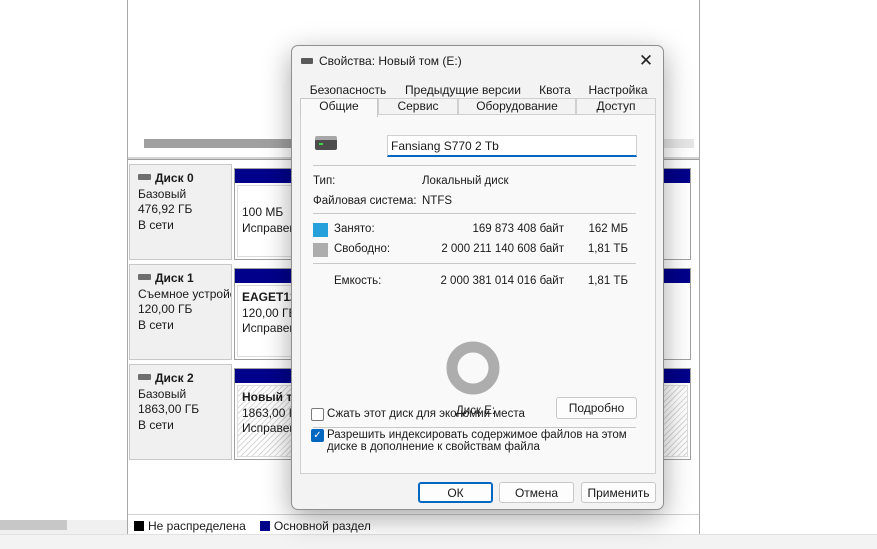  Describe the element at coordinates (354, 229) in the screenshot. I see `used-label: Занято:` at that location.